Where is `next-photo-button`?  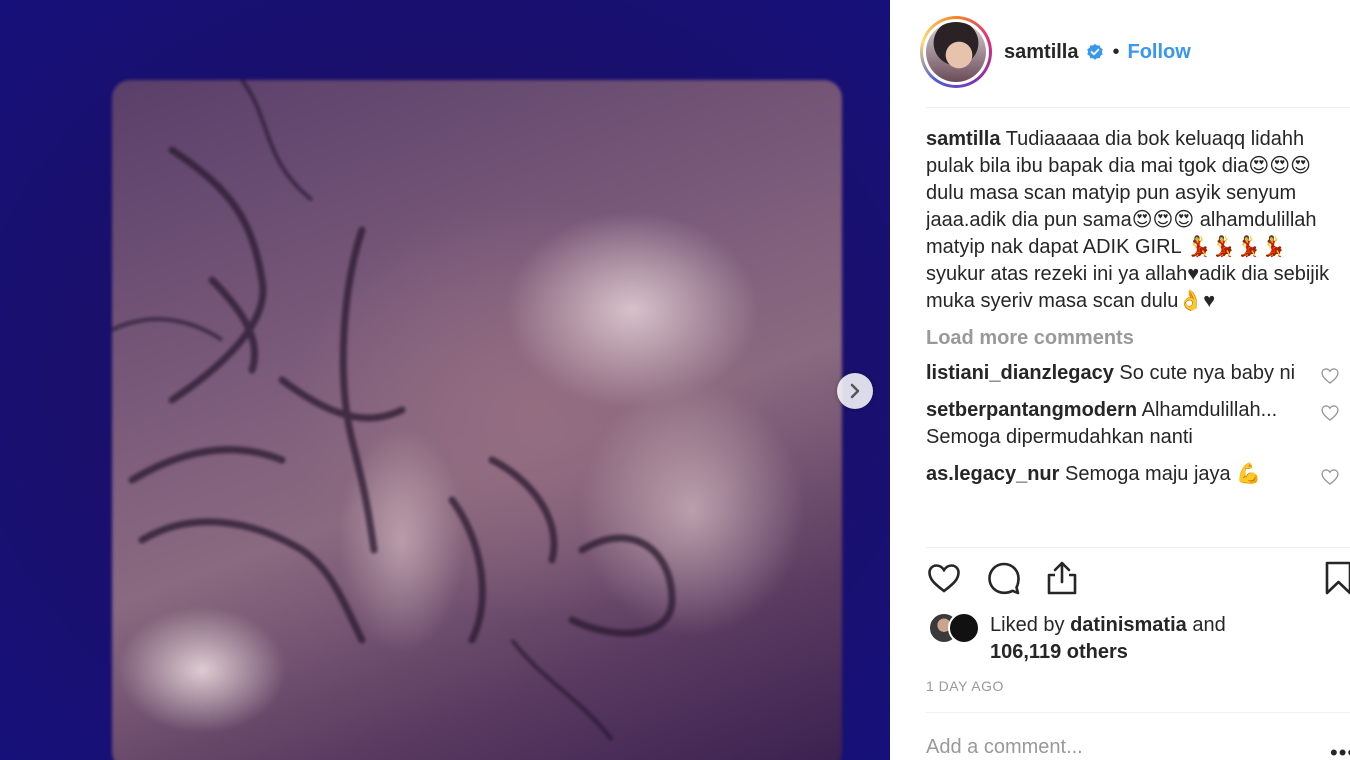
next-photo-button is located at coordinates (855, 391).